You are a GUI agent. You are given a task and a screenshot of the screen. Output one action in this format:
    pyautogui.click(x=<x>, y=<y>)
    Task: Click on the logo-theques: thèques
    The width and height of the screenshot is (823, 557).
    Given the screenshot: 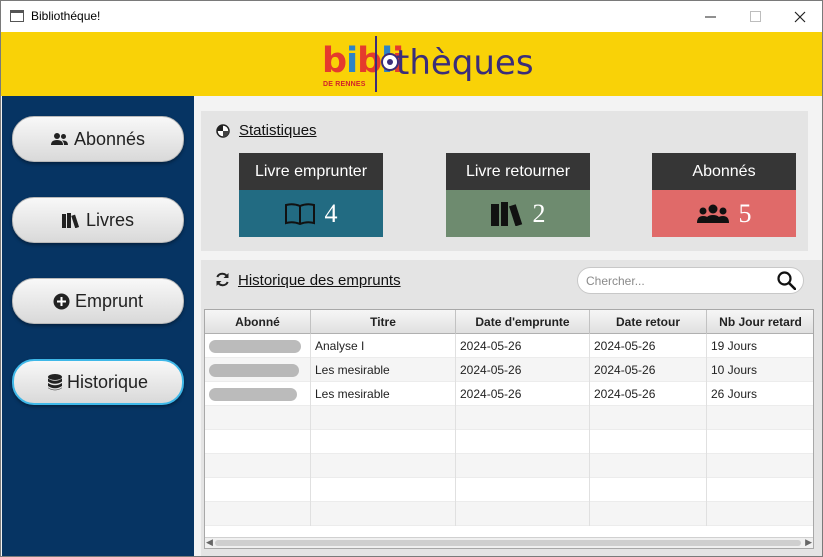 What is the action you would take?
    pyautogui.click(x=465, y=63)
    